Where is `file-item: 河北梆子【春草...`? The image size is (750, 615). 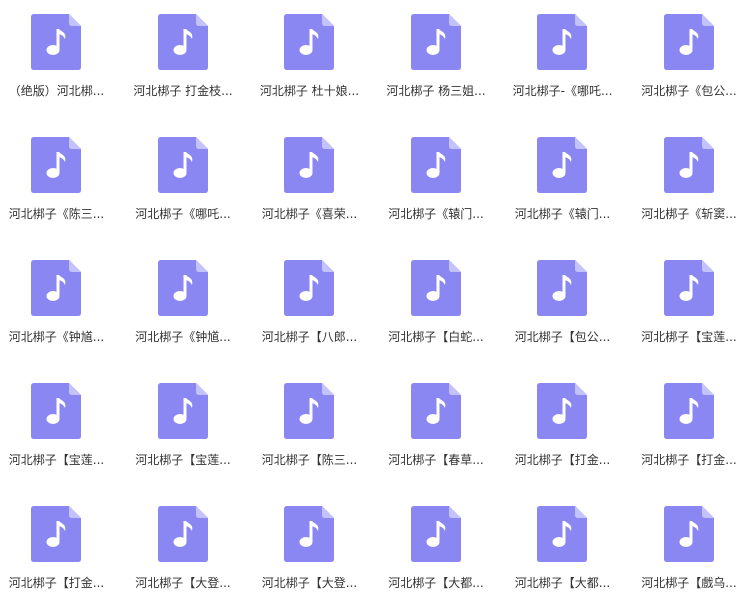
file-item: 河北梆子【春草... is located at coordinates (443, 430).